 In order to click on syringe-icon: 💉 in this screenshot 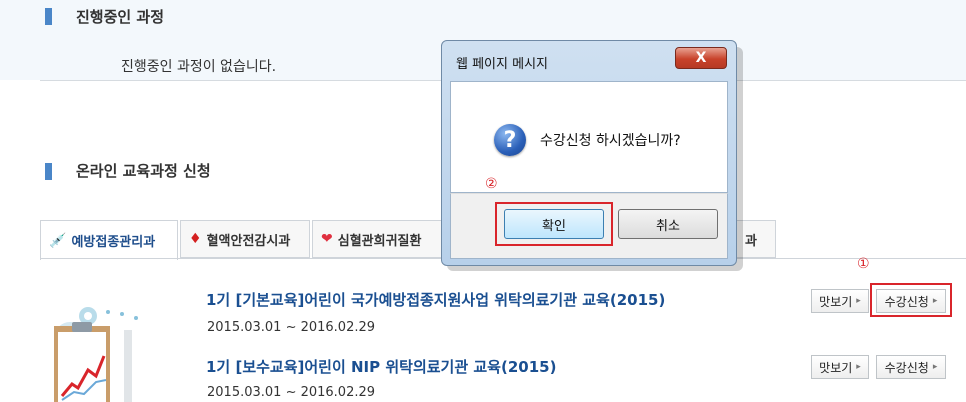, I will do `click(58, 240)`.